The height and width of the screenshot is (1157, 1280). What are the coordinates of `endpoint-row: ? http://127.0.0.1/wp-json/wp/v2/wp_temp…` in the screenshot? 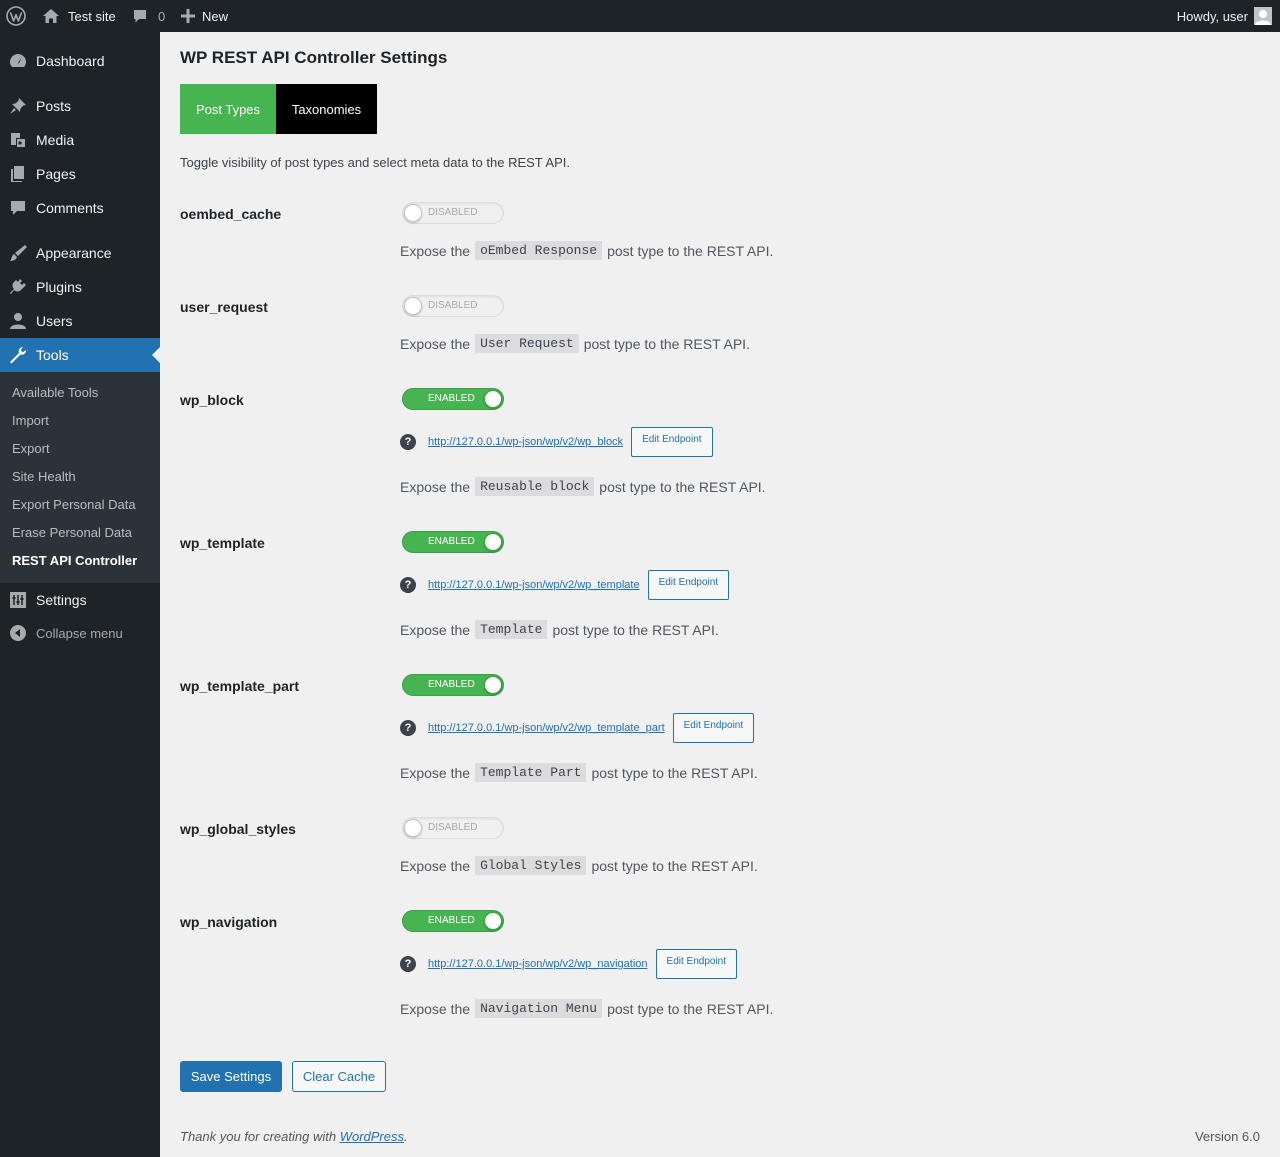 It's located at (565, 585).